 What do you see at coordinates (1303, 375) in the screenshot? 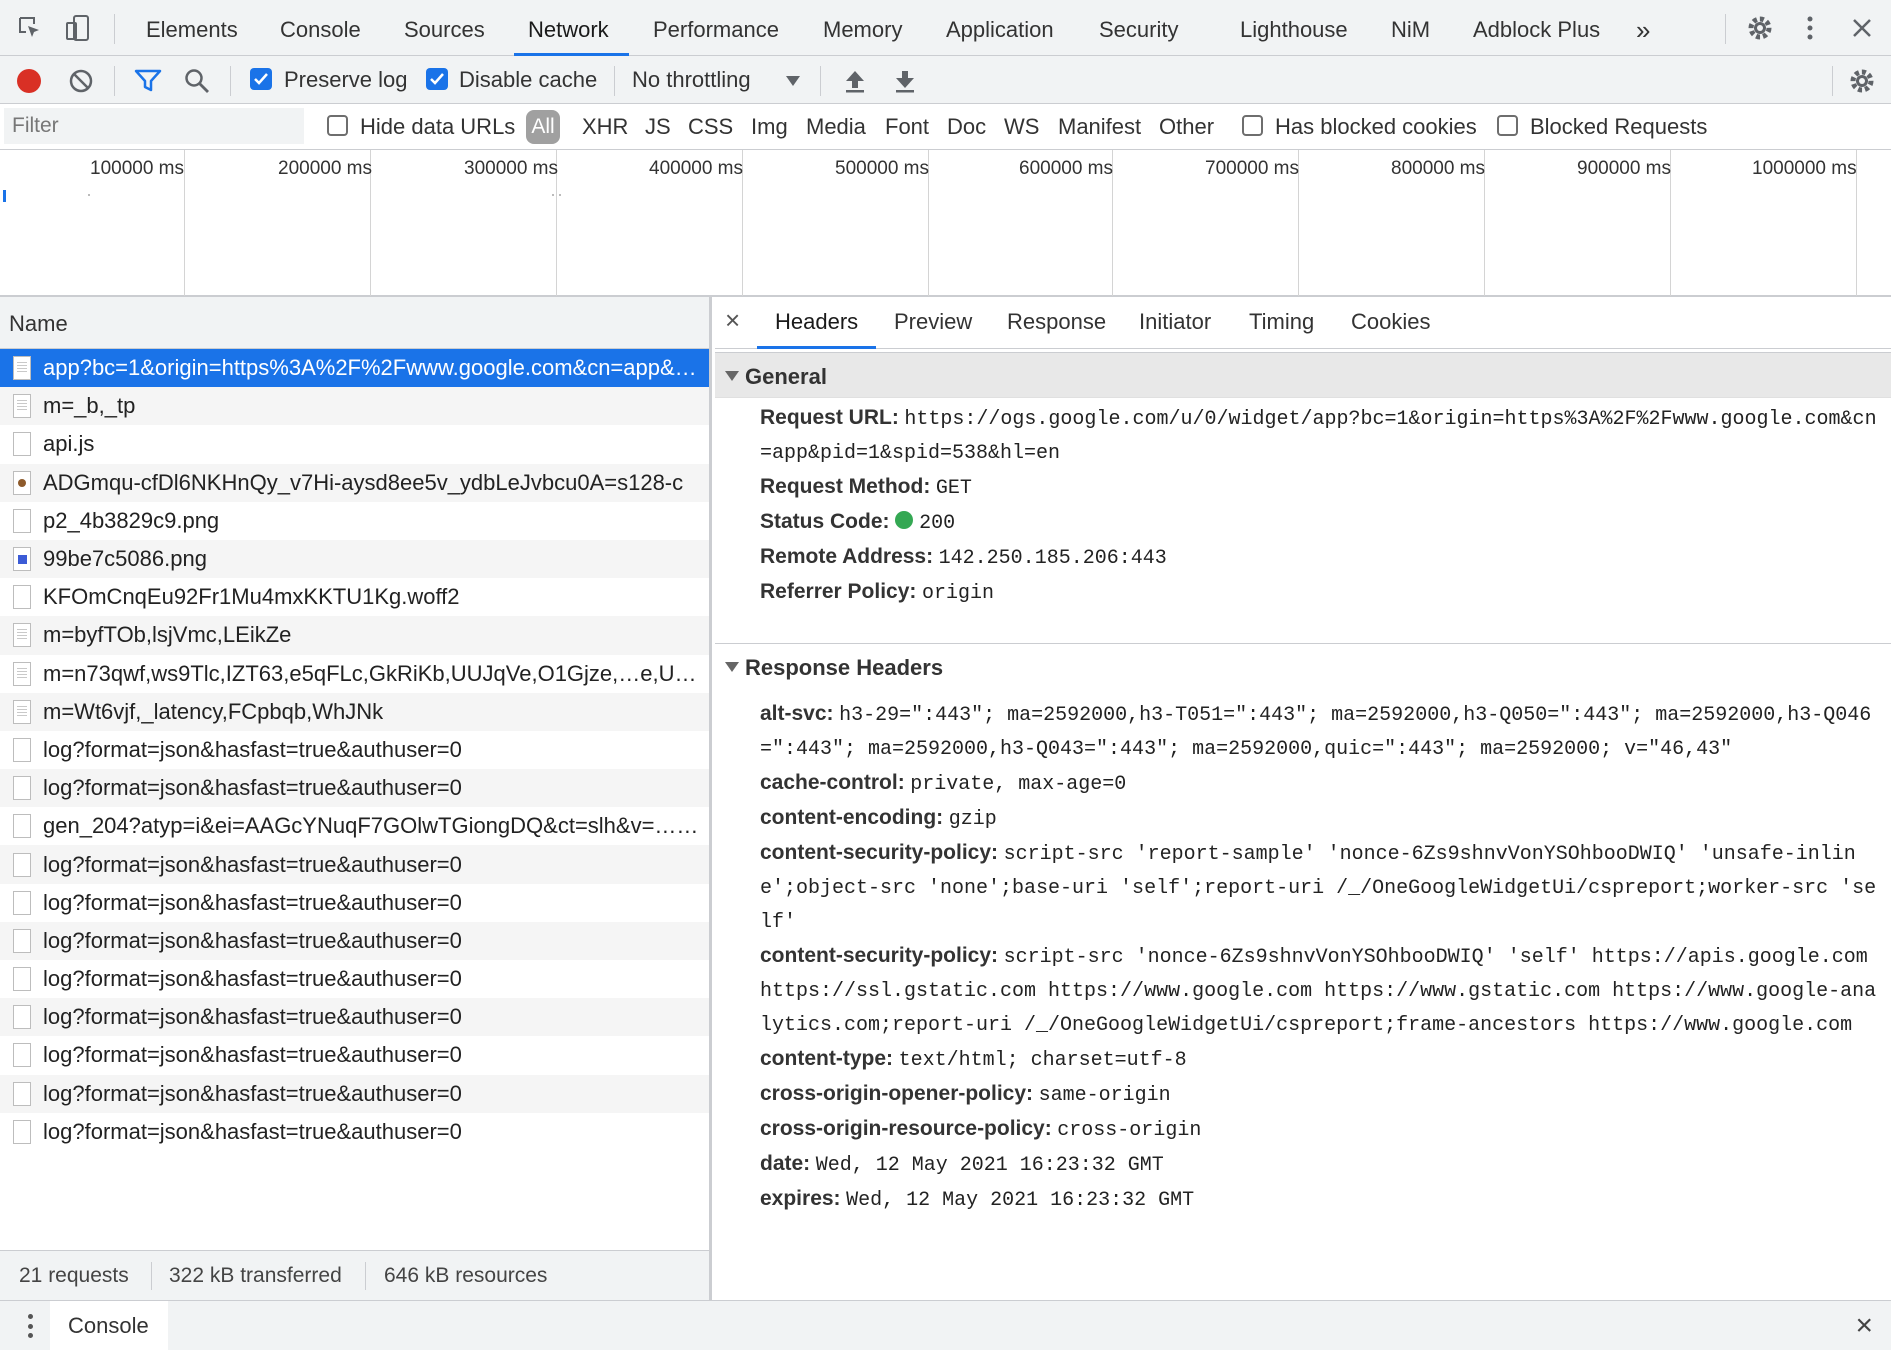
I see `general-section-header: General` at bounding box center [1303, 375].